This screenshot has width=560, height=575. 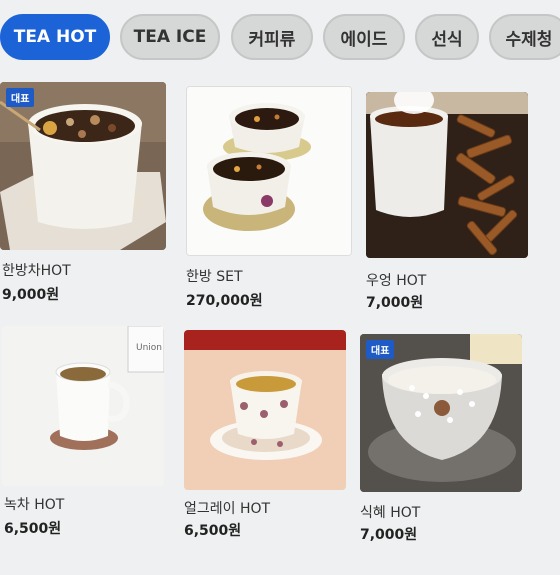 What do you see at coordinates (224, 301) in the screenshot?
I see `product-price: 270,000원` at bounding box center [224, 301].